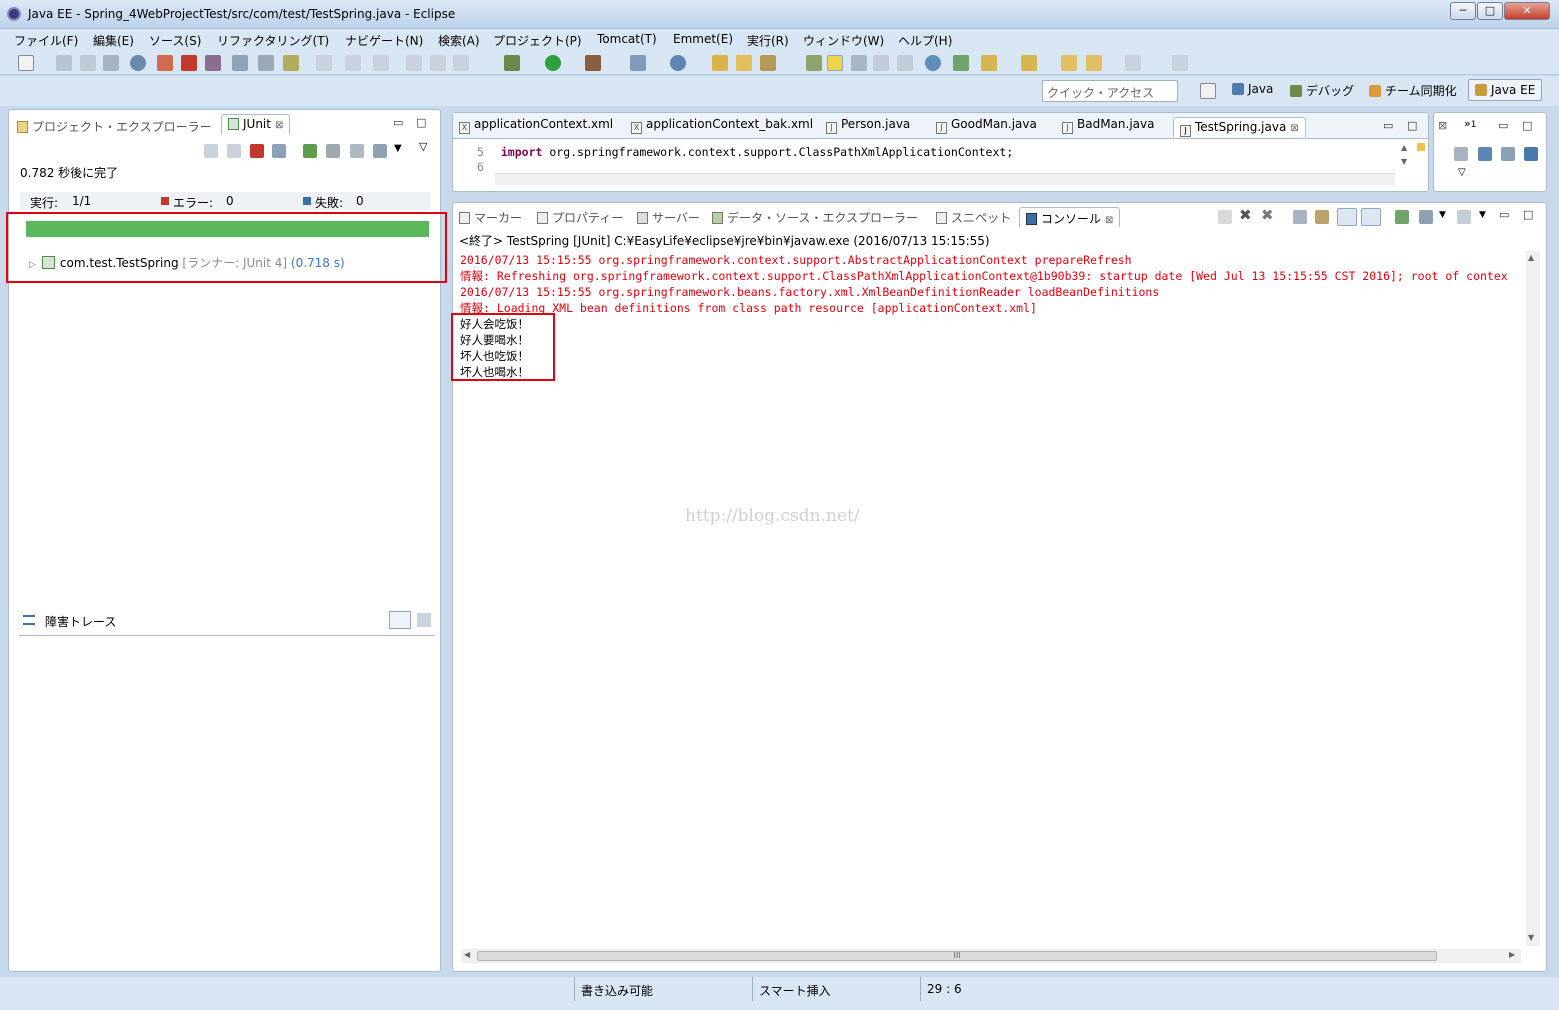  Describe the element at coordinates (266, 63) in the screenshot. I see `step-over-icon` at that location.